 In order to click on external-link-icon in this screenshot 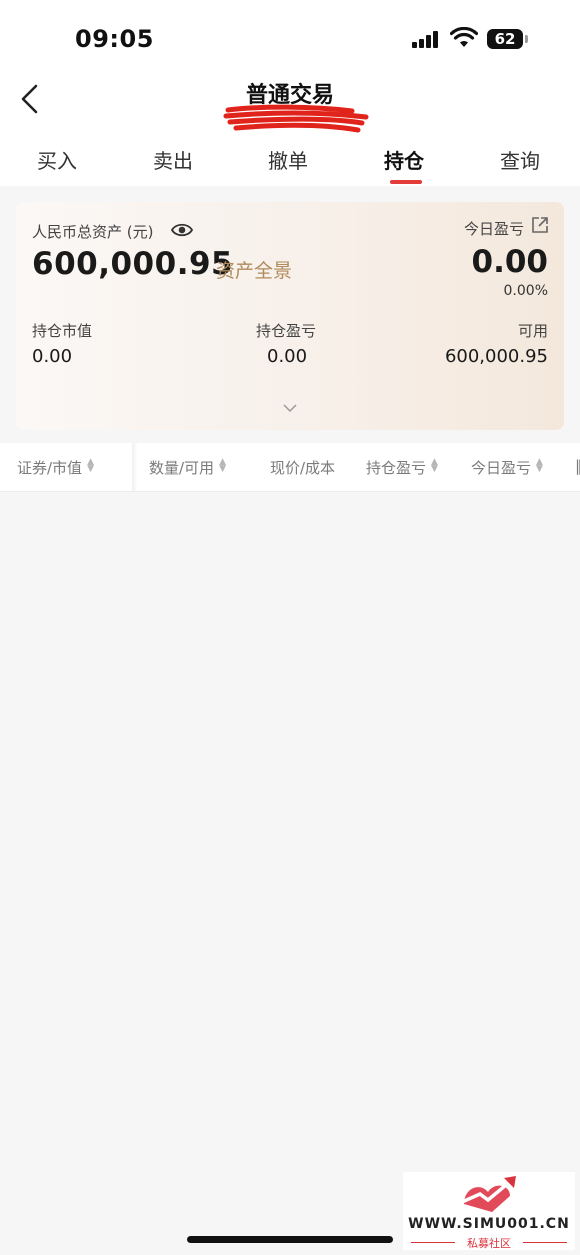, I will do `click(540, 225)`.